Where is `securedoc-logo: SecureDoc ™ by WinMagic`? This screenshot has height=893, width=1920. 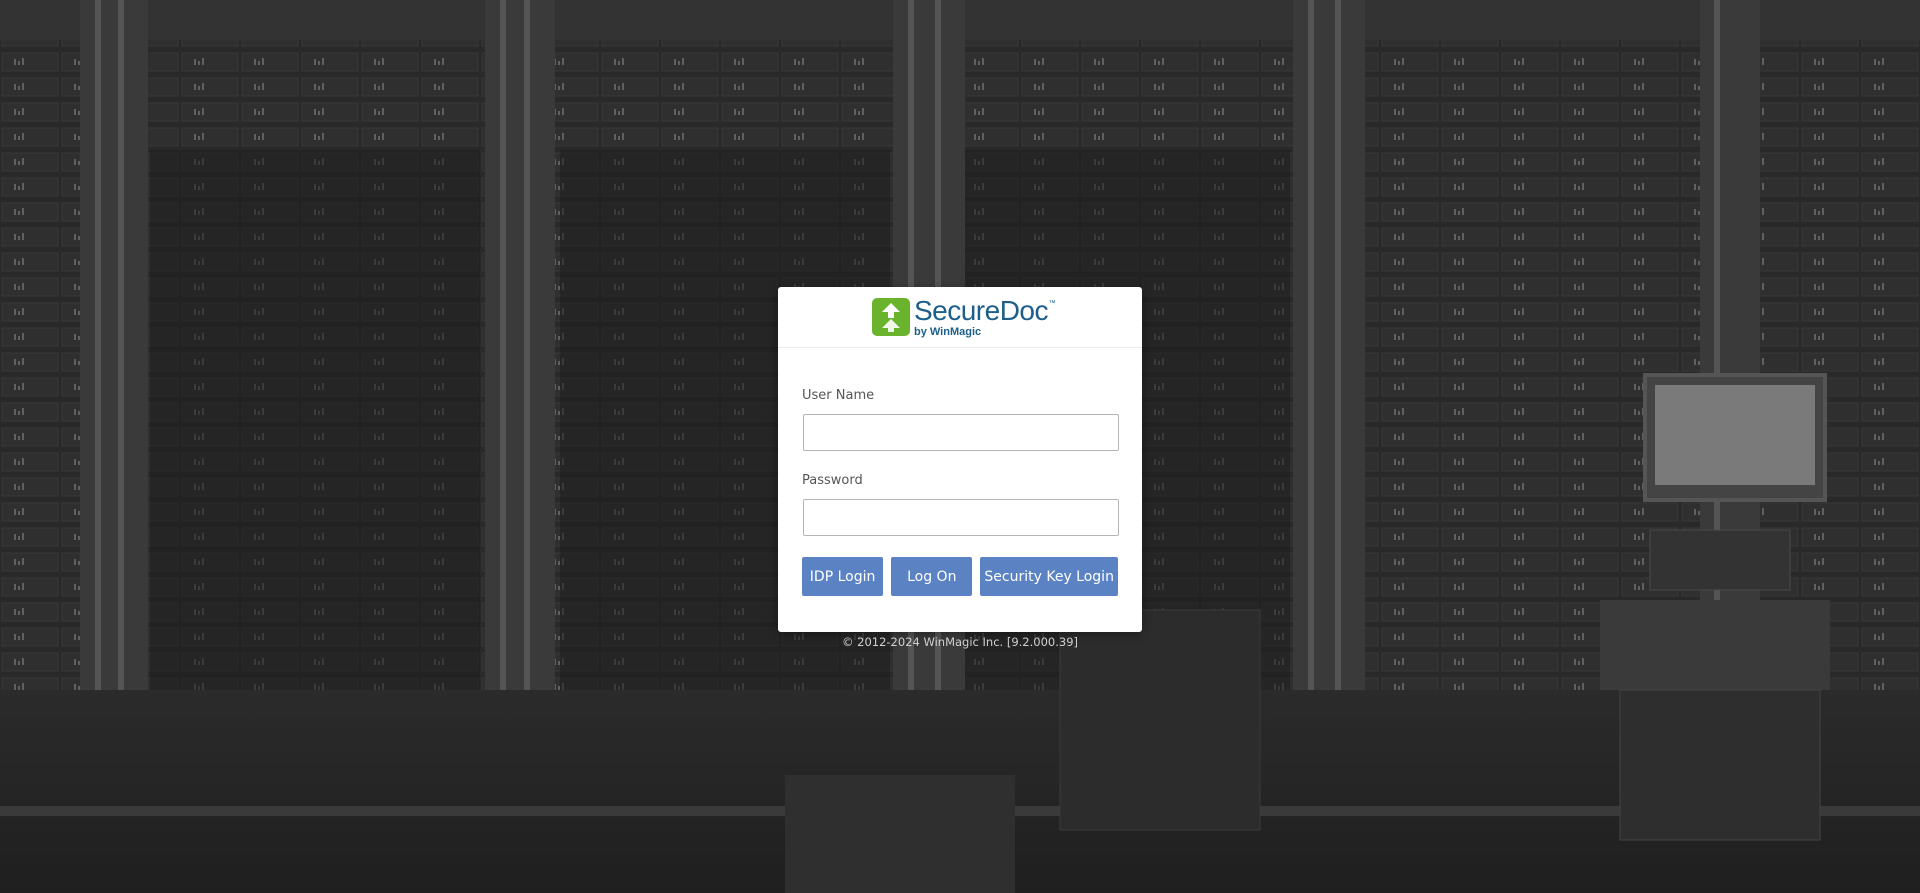 securedoc-logo: SecureDoc ™ by WinMagic is located at coordinates (963, 316).